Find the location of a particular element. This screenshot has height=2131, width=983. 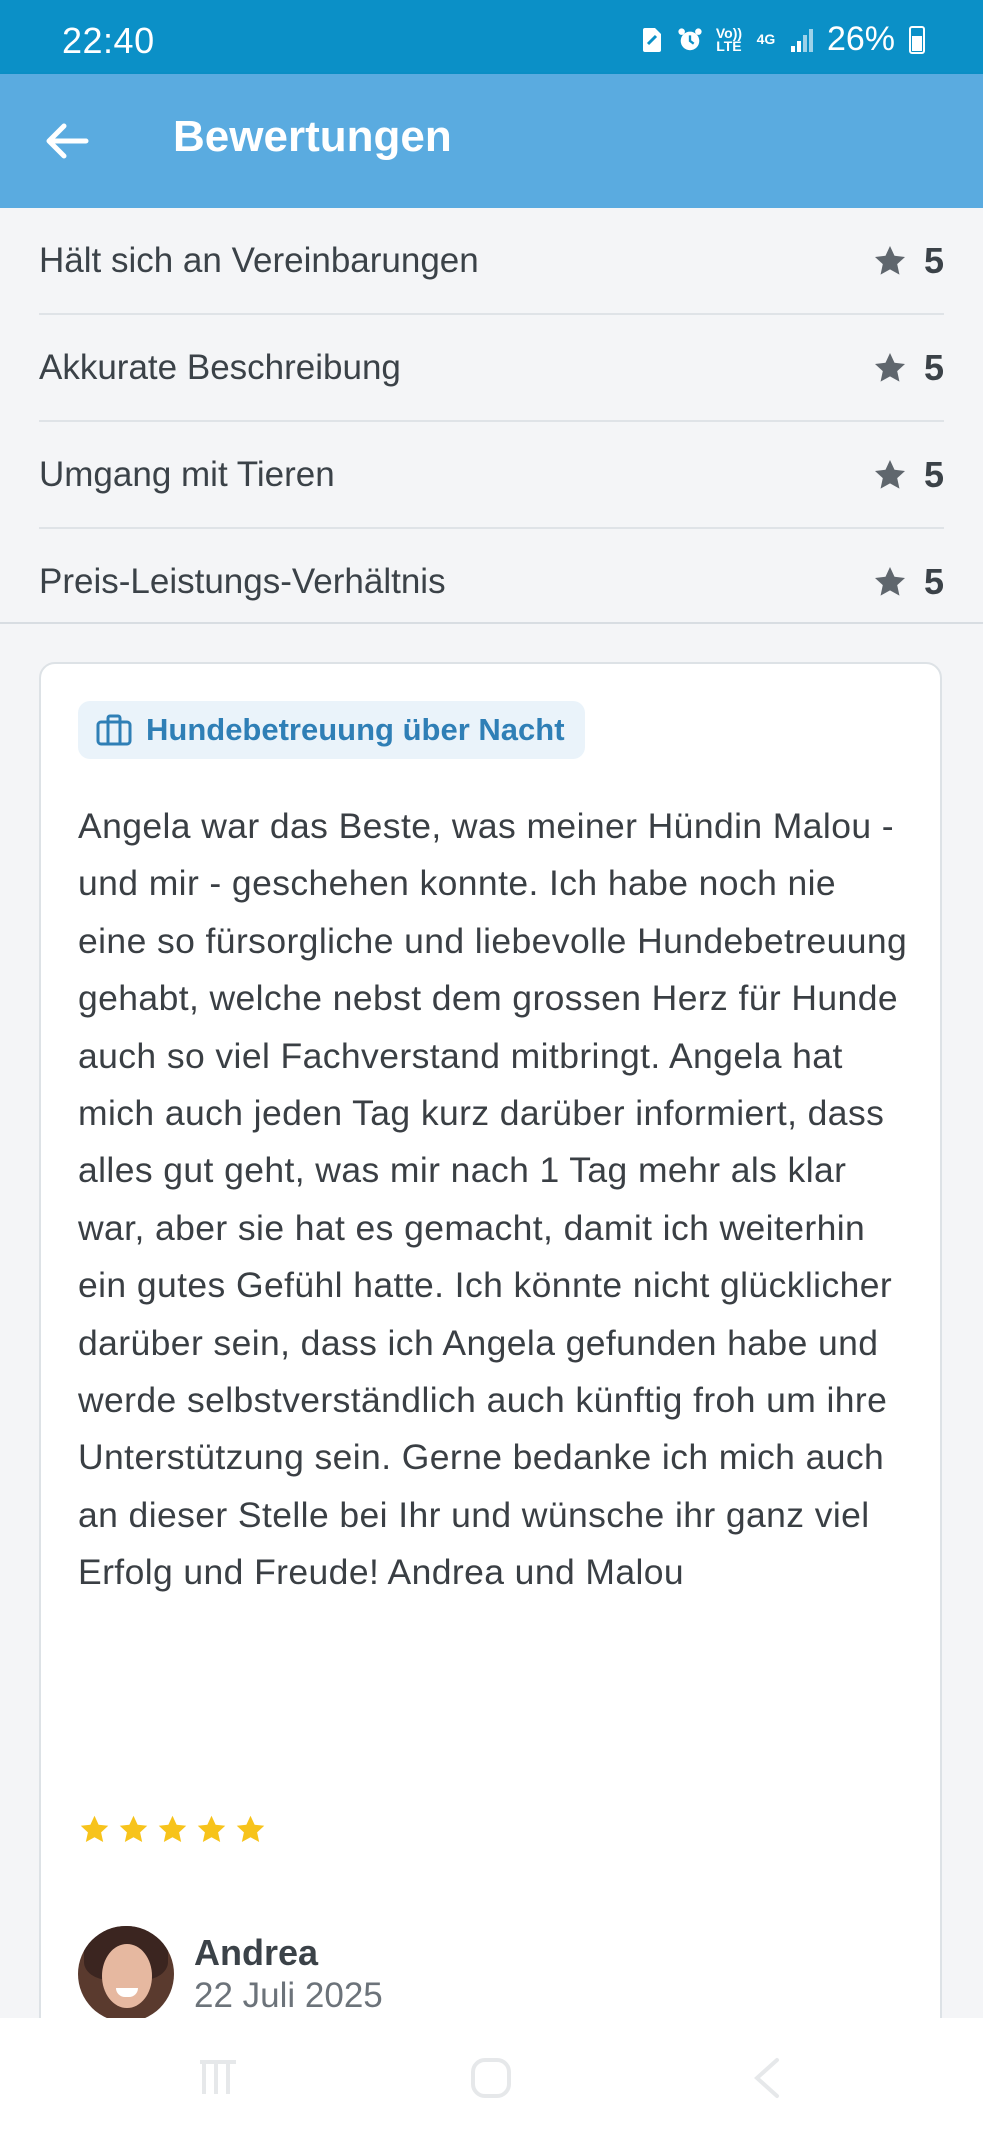

status-time: 22:40 is located at coordinates (108, 40).